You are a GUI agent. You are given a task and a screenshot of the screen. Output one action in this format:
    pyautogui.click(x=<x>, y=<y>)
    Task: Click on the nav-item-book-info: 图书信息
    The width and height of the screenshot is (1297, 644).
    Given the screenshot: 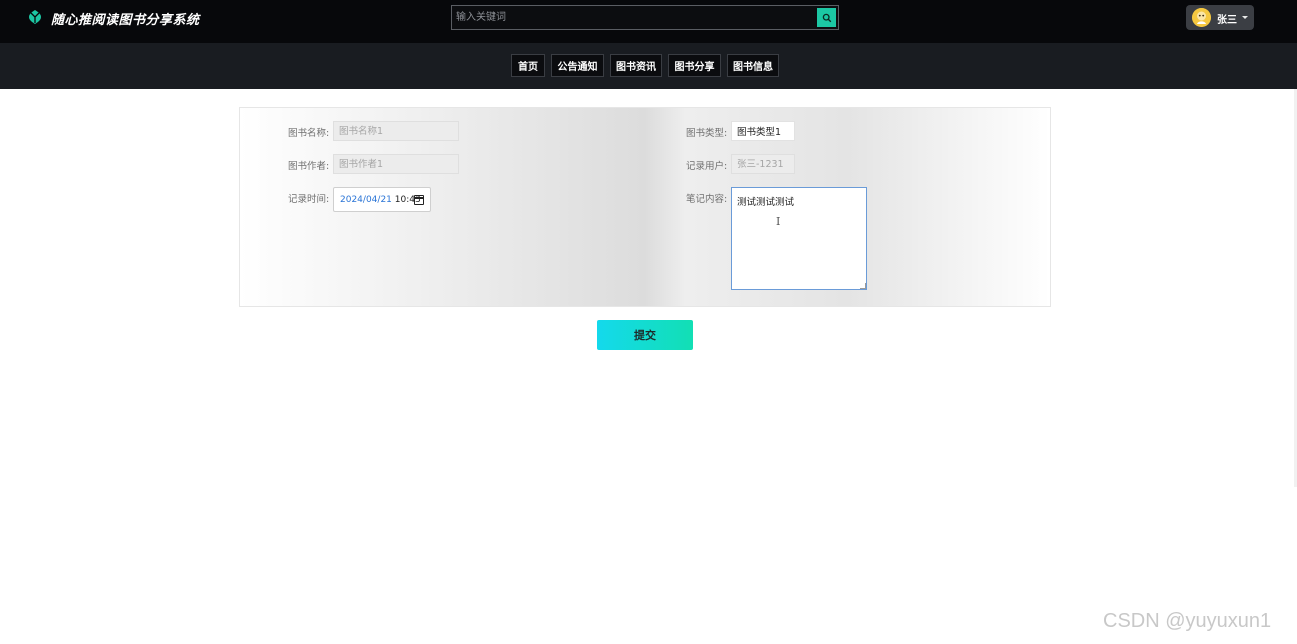 What is the action you would take?
    pyautogui.click(x=753, y=65)
    